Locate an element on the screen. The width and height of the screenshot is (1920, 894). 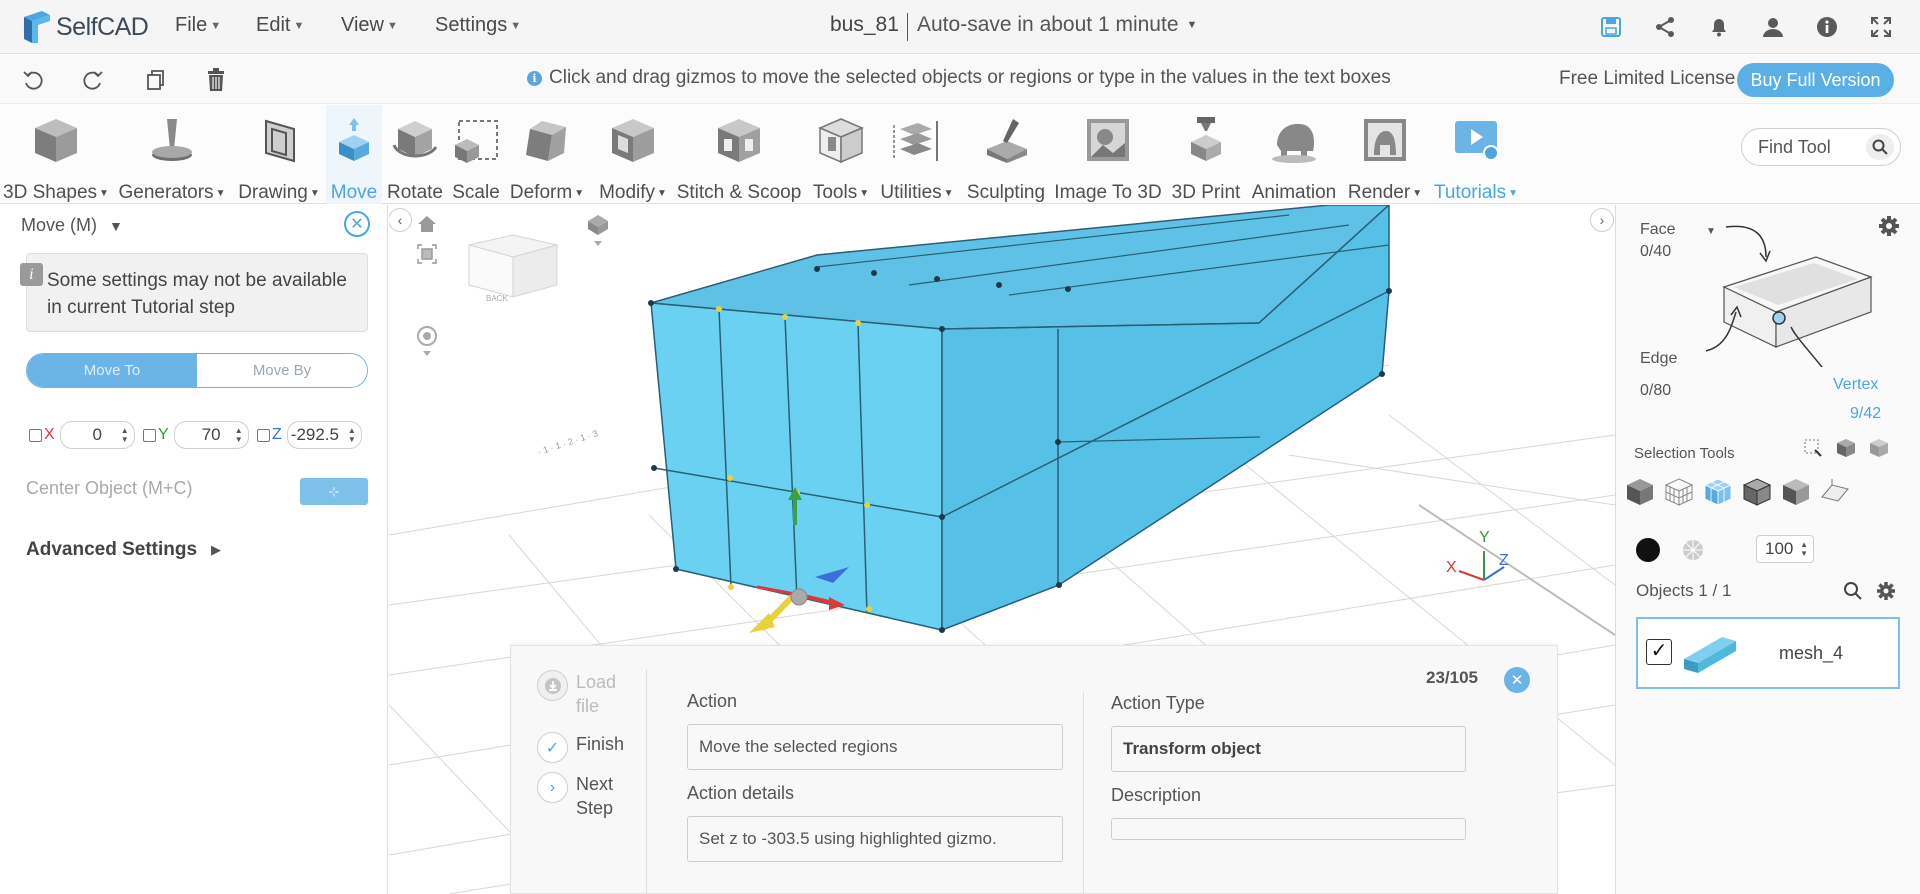
select-faces-icon is located at coordinates (1718, 492).